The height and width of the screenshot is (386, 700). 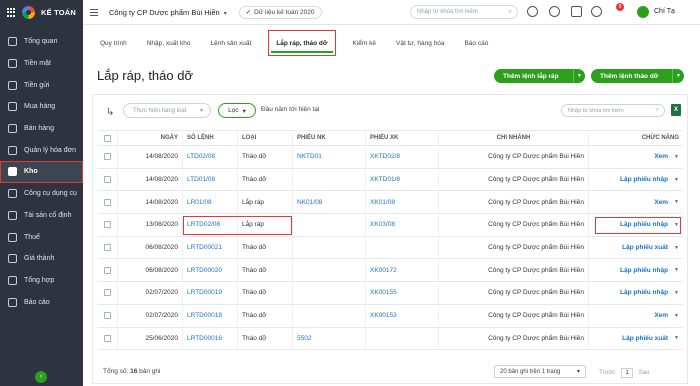 What do you see at coordinates (302, 43) in the screenshot?
I see `tab: Lắp ráp, tháo dỡ` at bounding box center [302, 43].